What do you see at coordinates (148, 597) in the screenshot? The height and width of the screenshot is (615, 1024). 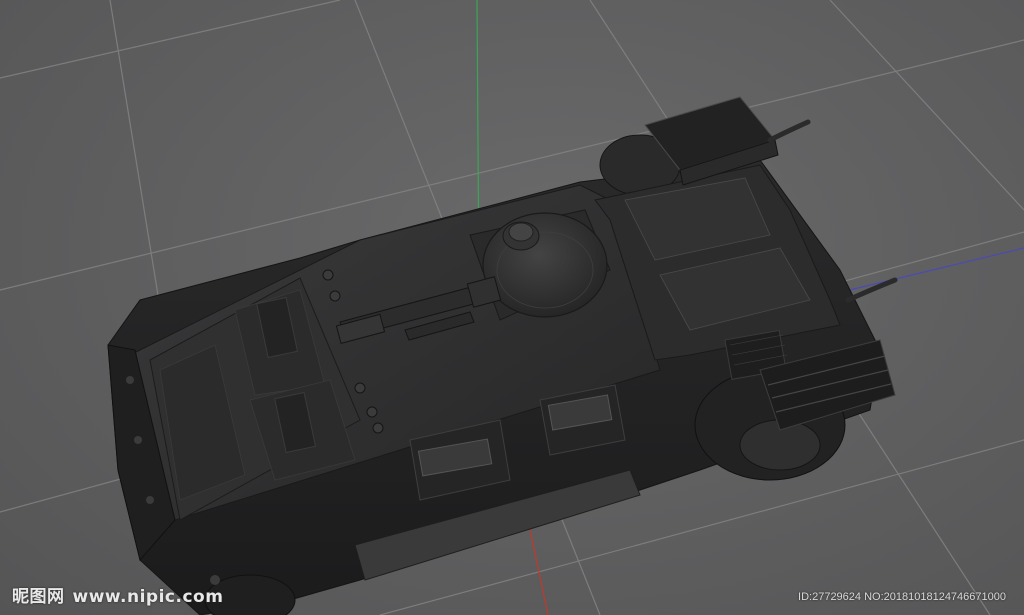 I see `watermark-url: www.nipic.com` at bounding box center [148, 597].